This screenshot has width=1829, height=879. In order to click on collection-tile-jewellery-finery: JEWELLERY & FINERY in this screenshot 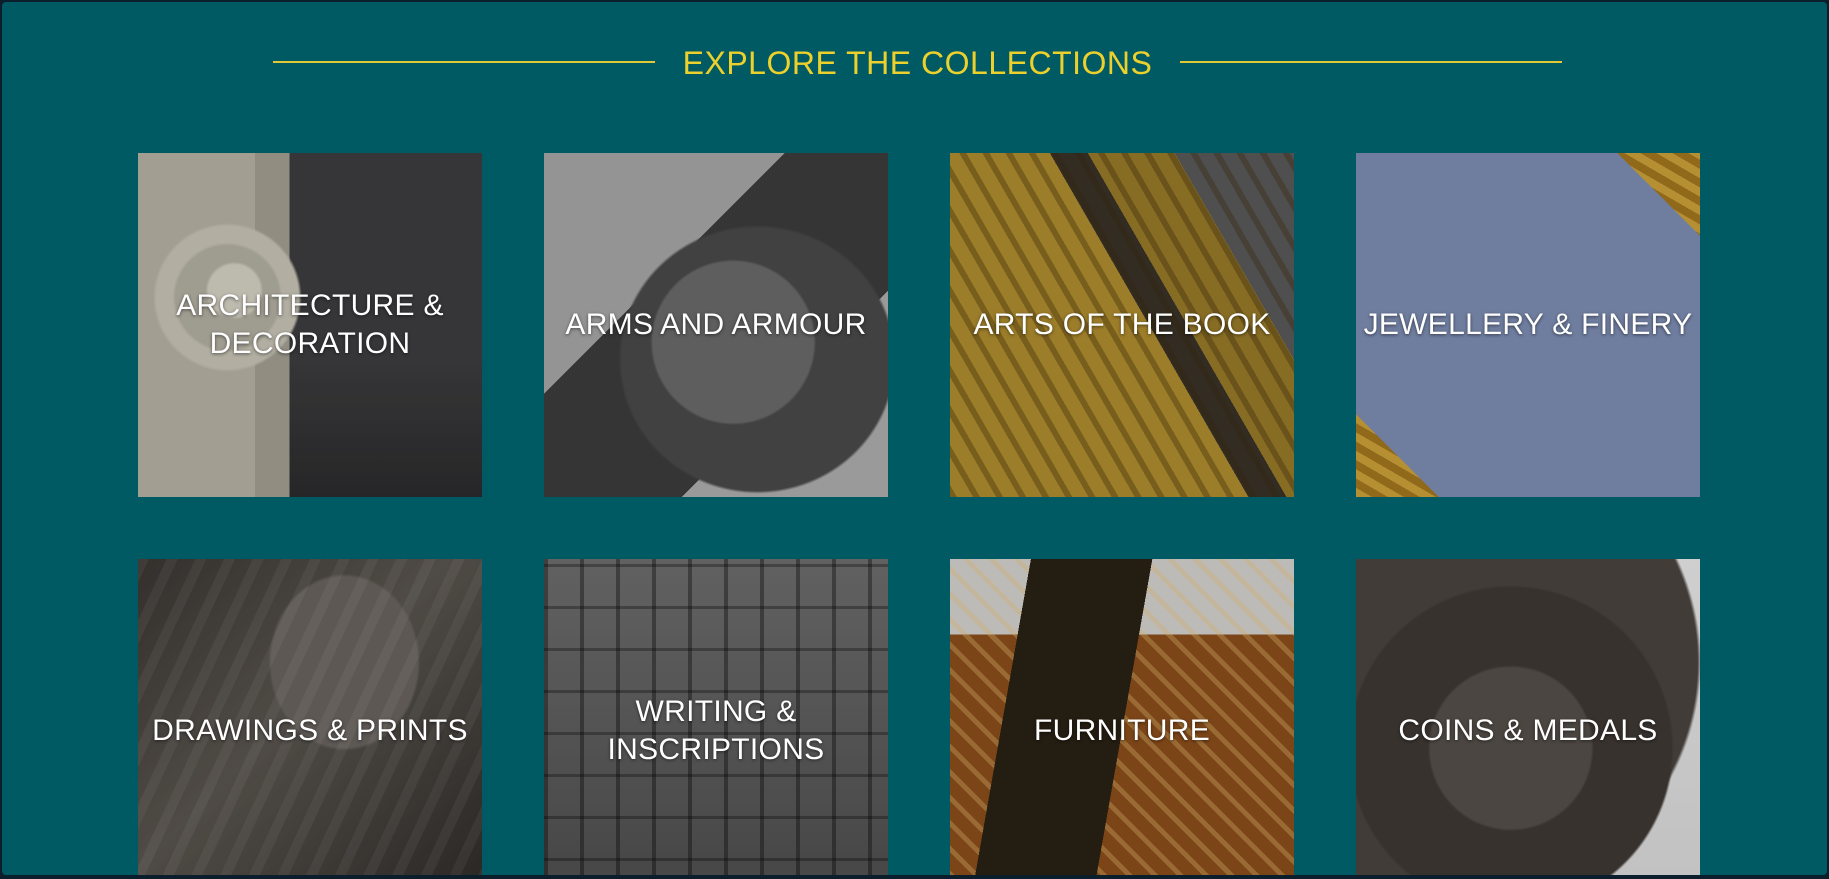, I will do `click(1528, 325)`.